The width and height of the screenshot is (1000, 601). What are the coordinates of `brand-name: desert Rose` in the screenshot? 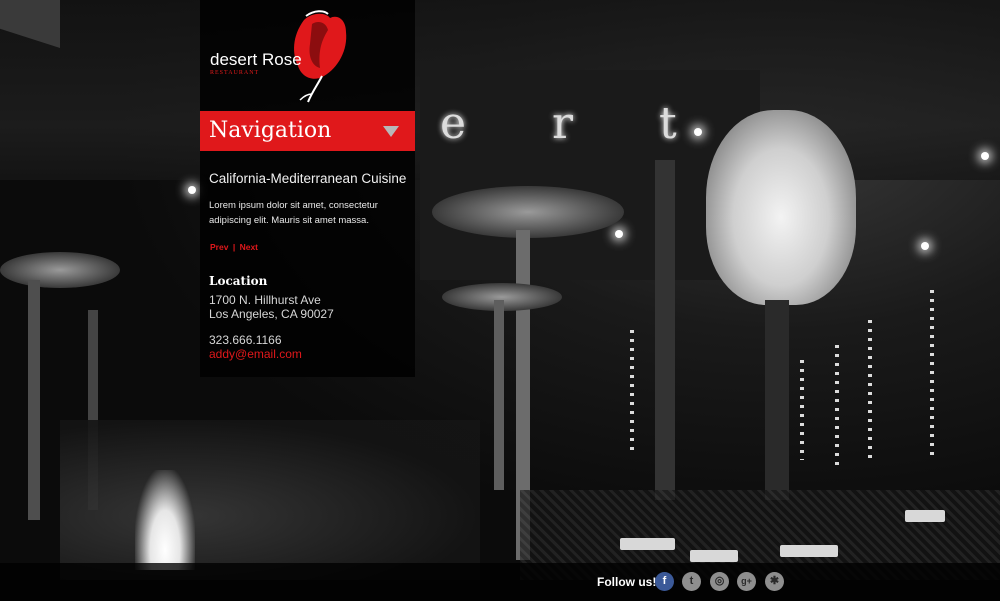 It's located at (256, 59).